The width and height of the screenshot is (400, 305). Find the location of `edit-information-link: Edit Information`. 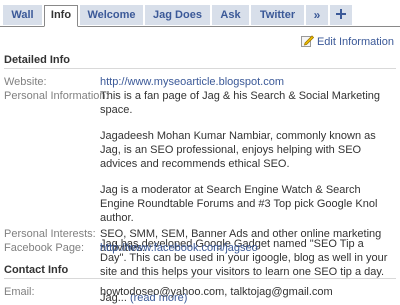

edit-information-link: Edit Information is located at coordinates (347, 41).